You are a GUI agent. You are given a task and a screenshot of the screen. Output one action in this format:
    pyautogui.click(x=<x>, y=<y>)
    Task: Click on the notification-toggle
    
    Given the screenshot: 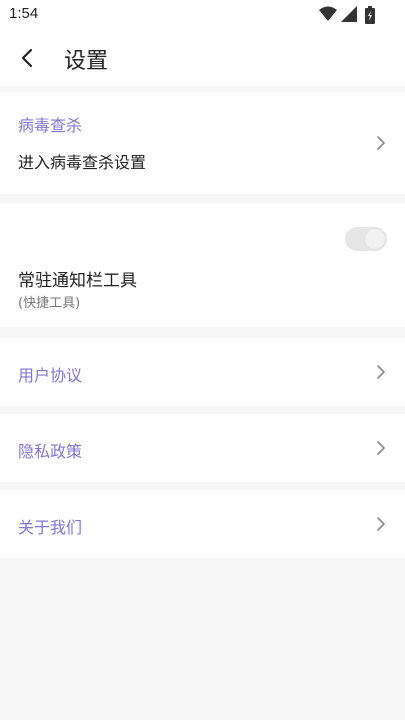 What is the action you would take?
    pyautogui.click(x=366, y=239)
    